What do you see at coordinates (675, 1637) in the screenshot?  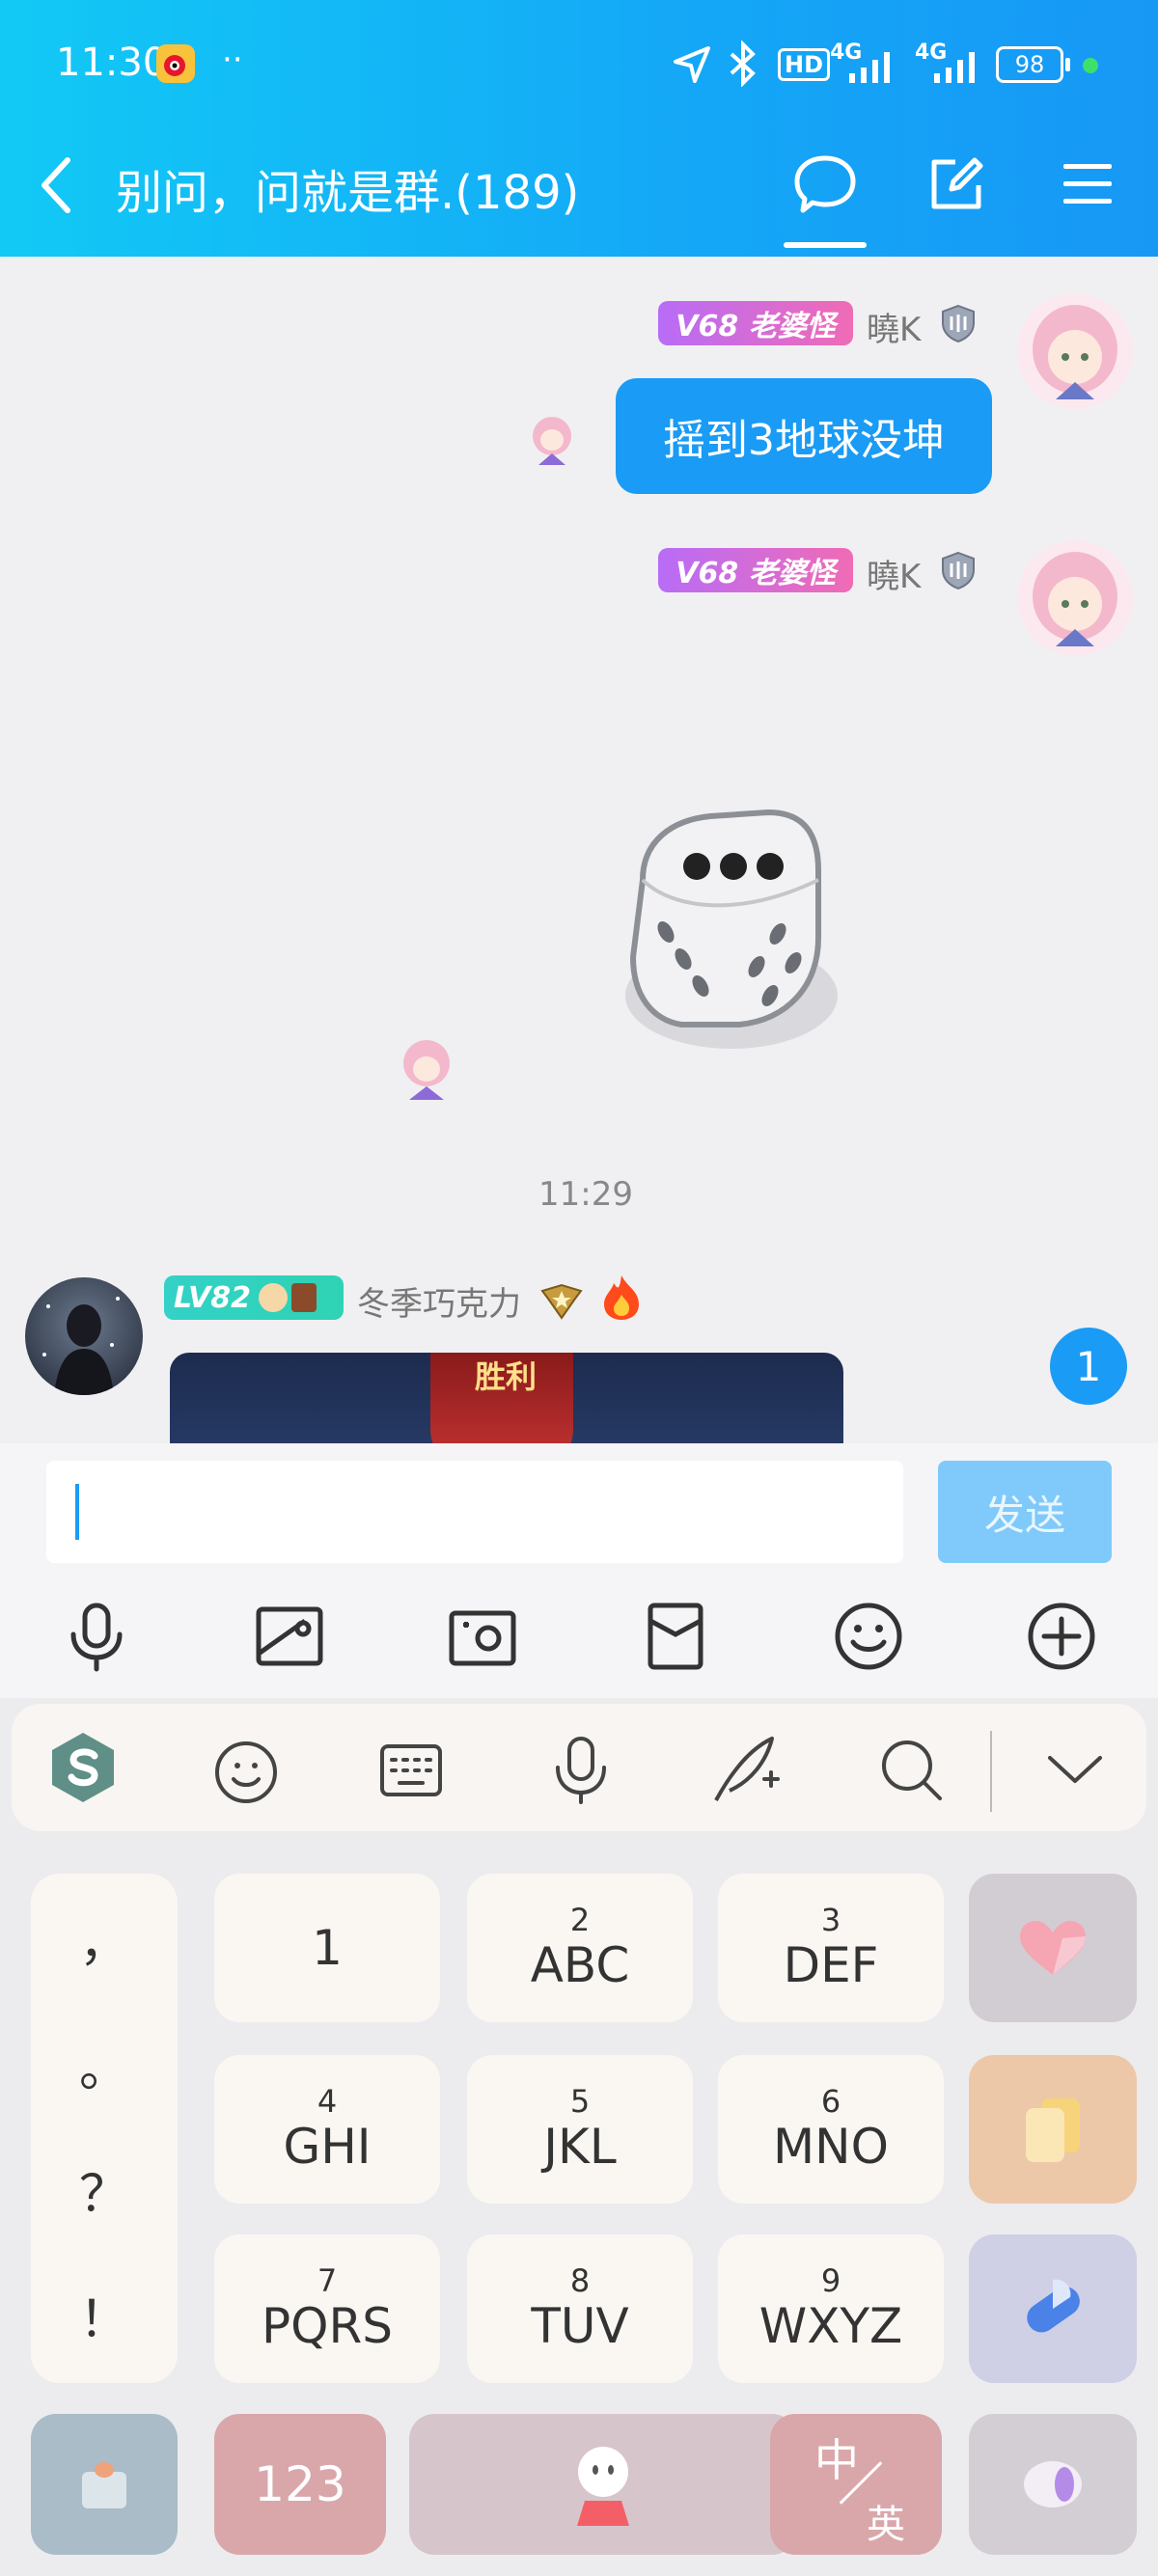 I see `red-packet-icon` at bounding box center [675, 1637].